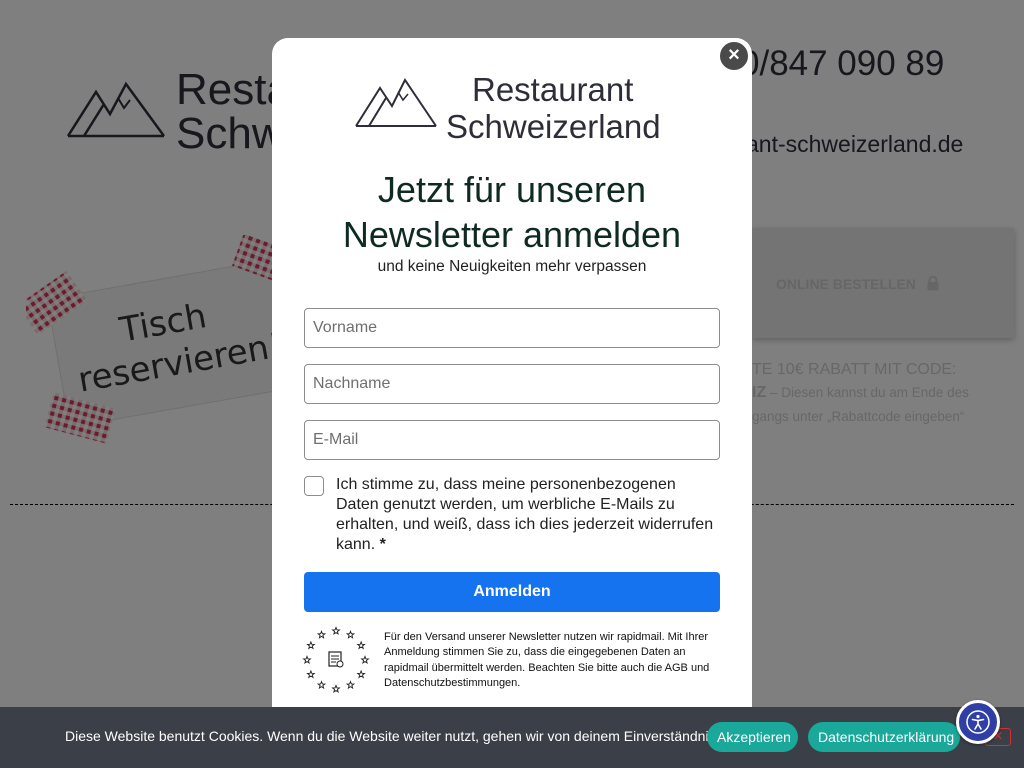 Image resolution: width=1024 pixels, height=768 pixels. What do you see at coordinates (512, 266) in the screenshot?
I see `newsletter-subtitle: und keine Neuigkeiten mehr verpassen` at bounding box center [512, 266].